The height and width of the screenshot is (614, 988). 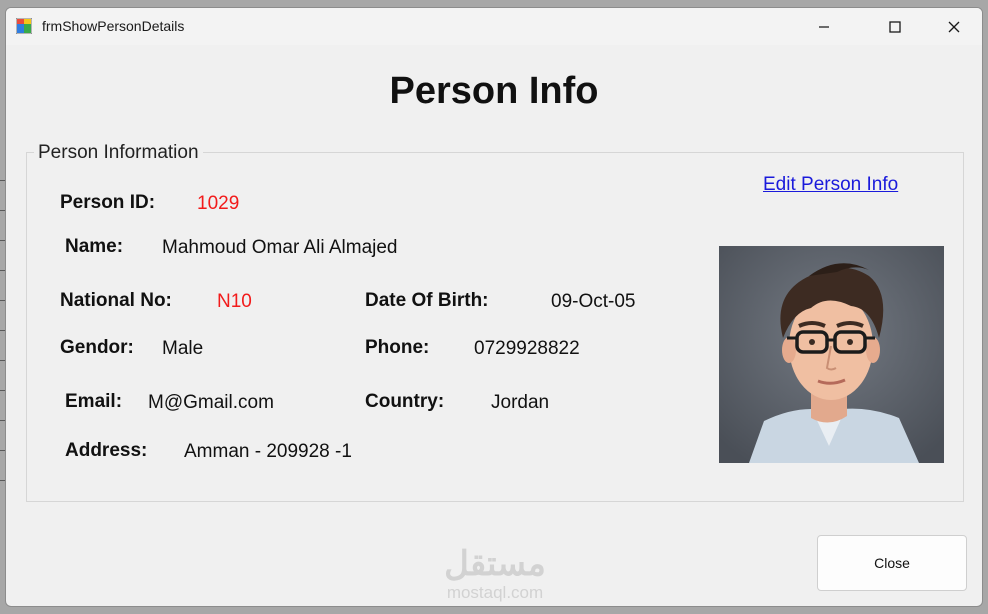 What do you see at coordinates (24, 26) in the screenshot?
I see `app-form-icon` at bounding box center [24, 26].